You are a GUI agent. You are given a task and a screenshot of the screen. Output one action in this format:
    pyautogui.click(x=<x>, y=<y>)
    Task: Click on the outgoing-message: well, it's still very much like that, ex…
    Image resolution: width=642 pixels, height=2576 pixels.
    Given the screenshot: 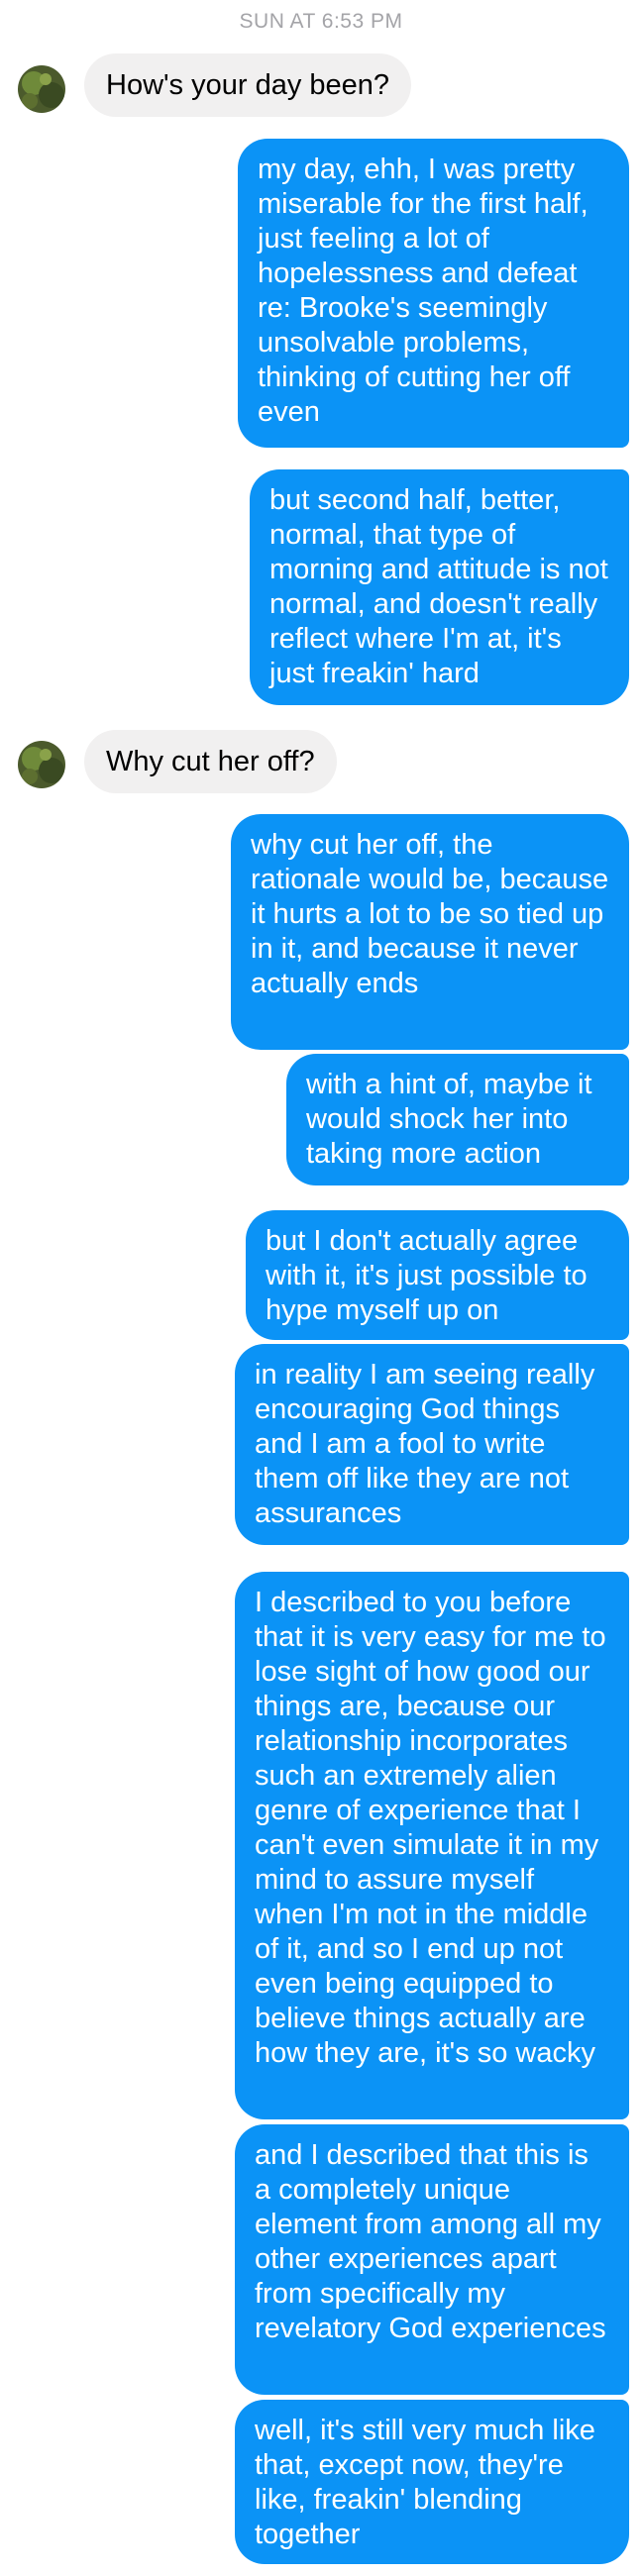 What is the action you would take?
    pyautogui.click(x=432, y=2482)
    